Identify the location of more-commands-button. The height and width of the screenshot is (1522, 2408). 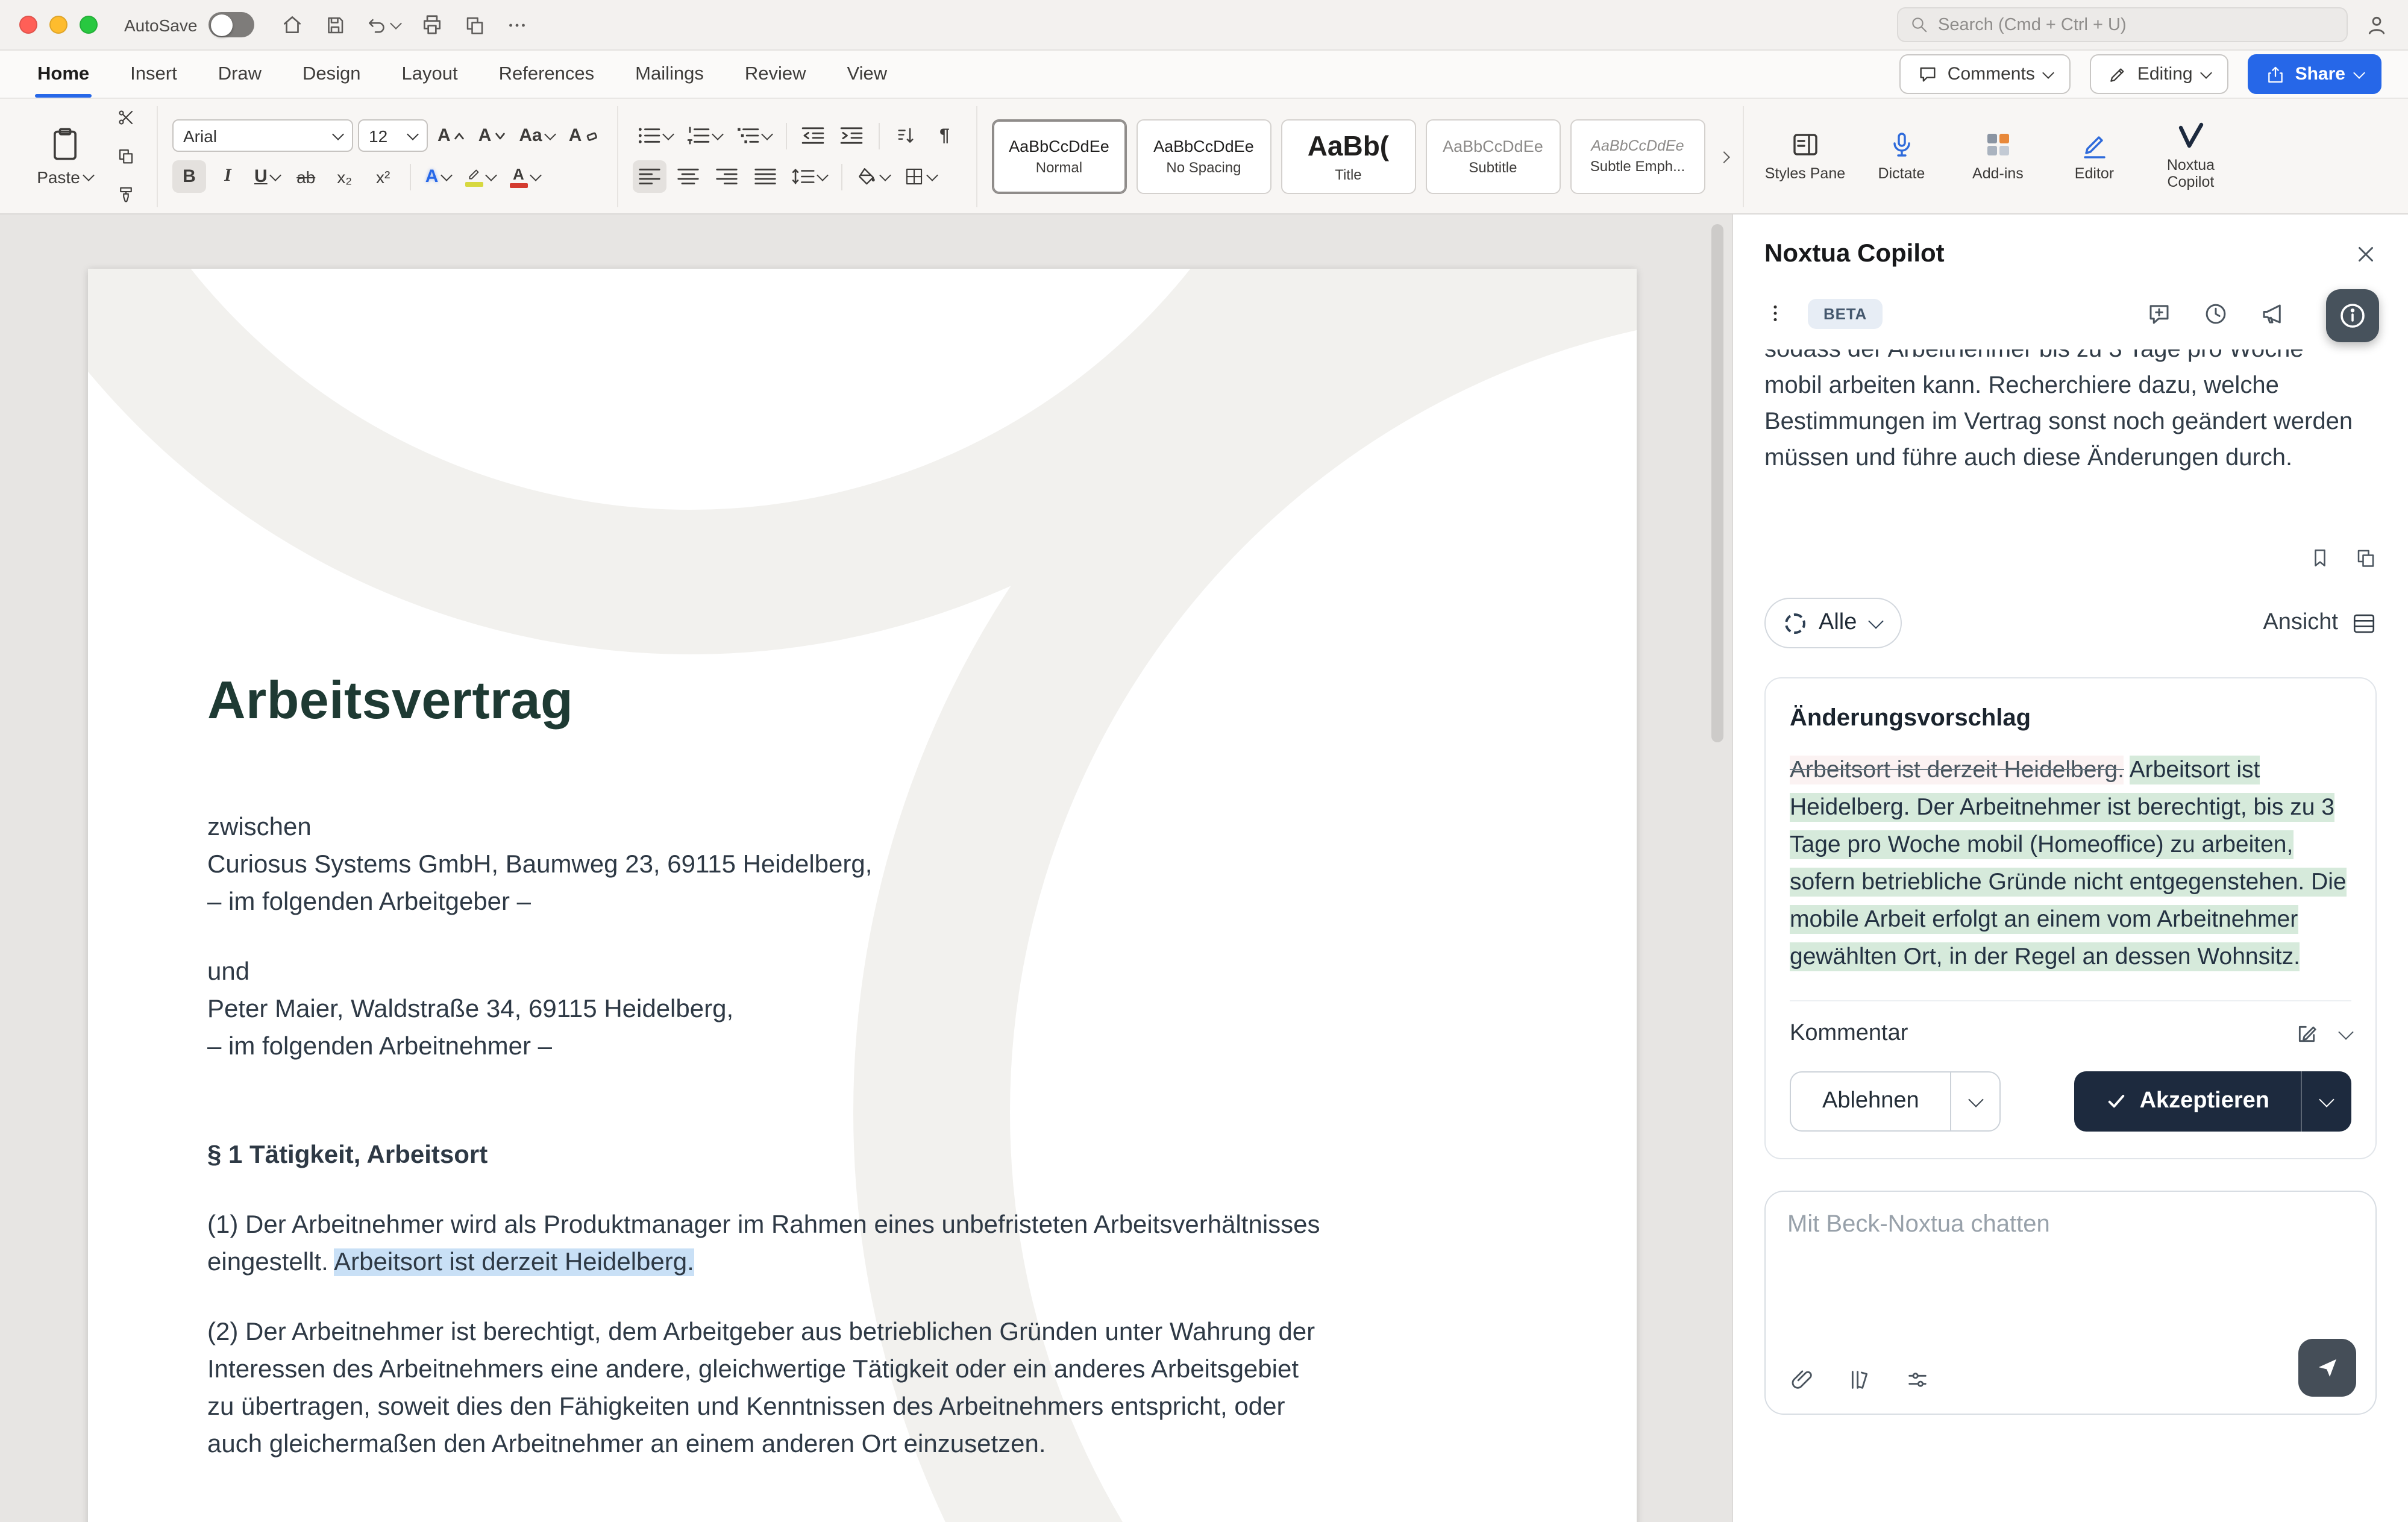
(516, 25).